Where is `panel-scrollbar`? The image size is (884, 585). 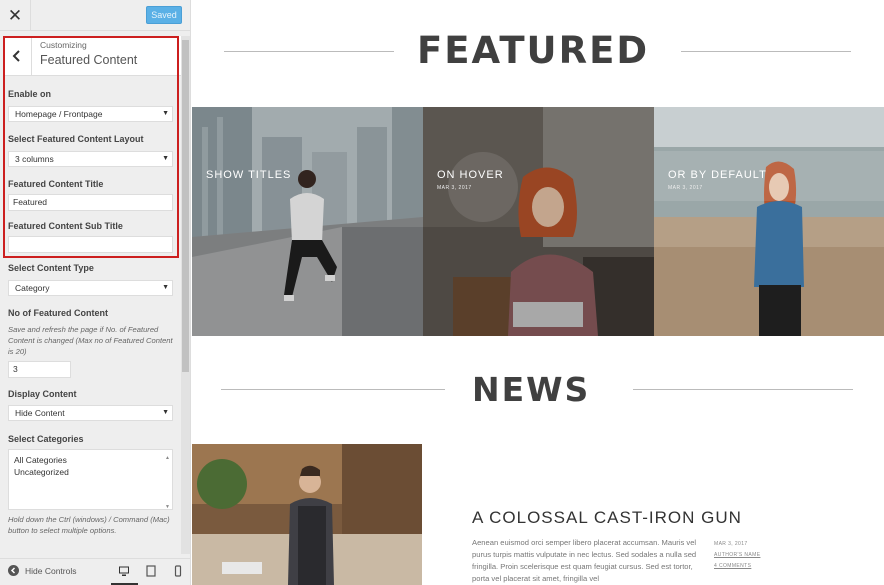 panel-scrollbar is located at coordinates (185, 295).